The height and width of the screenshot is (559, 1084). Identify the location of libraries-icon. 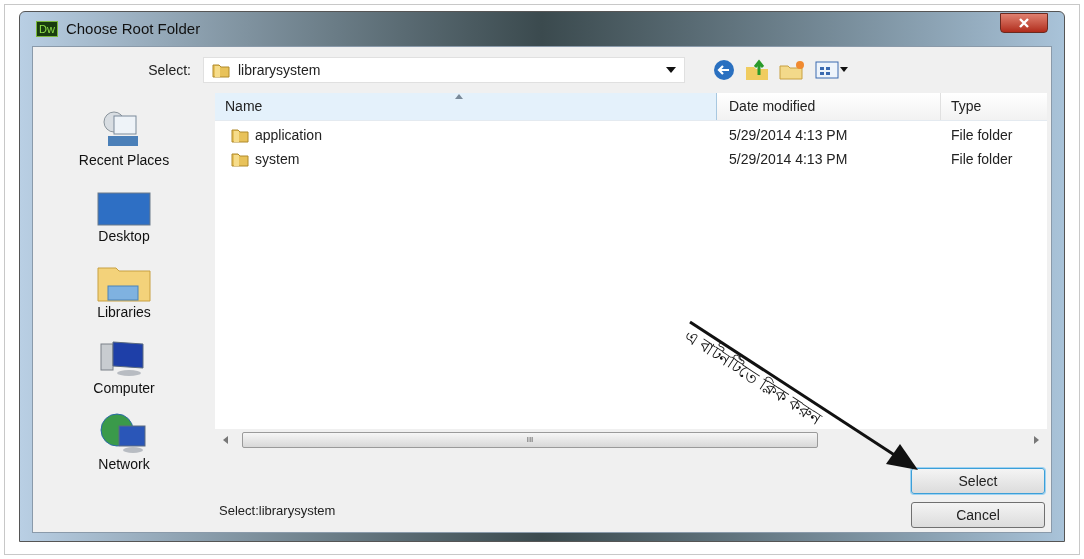
(124, 283).